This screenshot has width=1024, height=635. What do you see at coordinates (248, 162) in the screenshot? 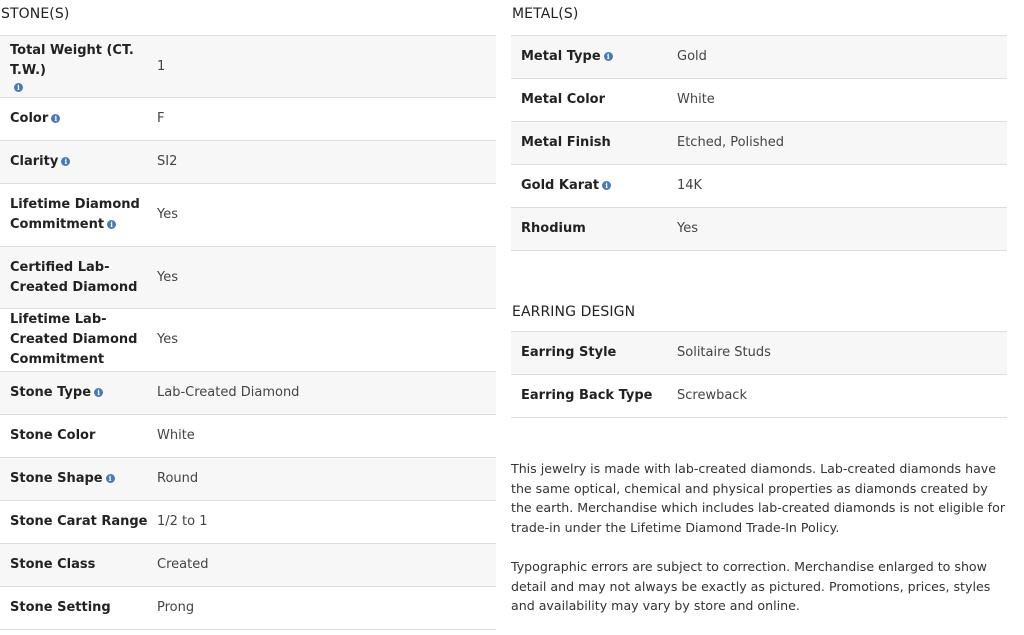
I see `table-row: Clarity i SI2` at bounding box center [248, 162].